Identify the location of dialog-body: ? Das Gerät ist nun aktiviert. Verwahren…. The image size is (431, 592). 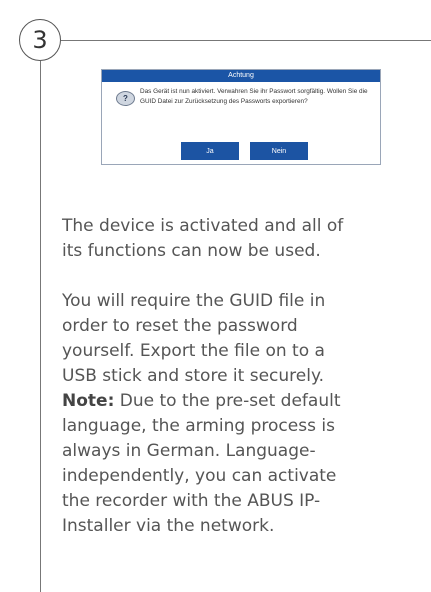
(241, 112).